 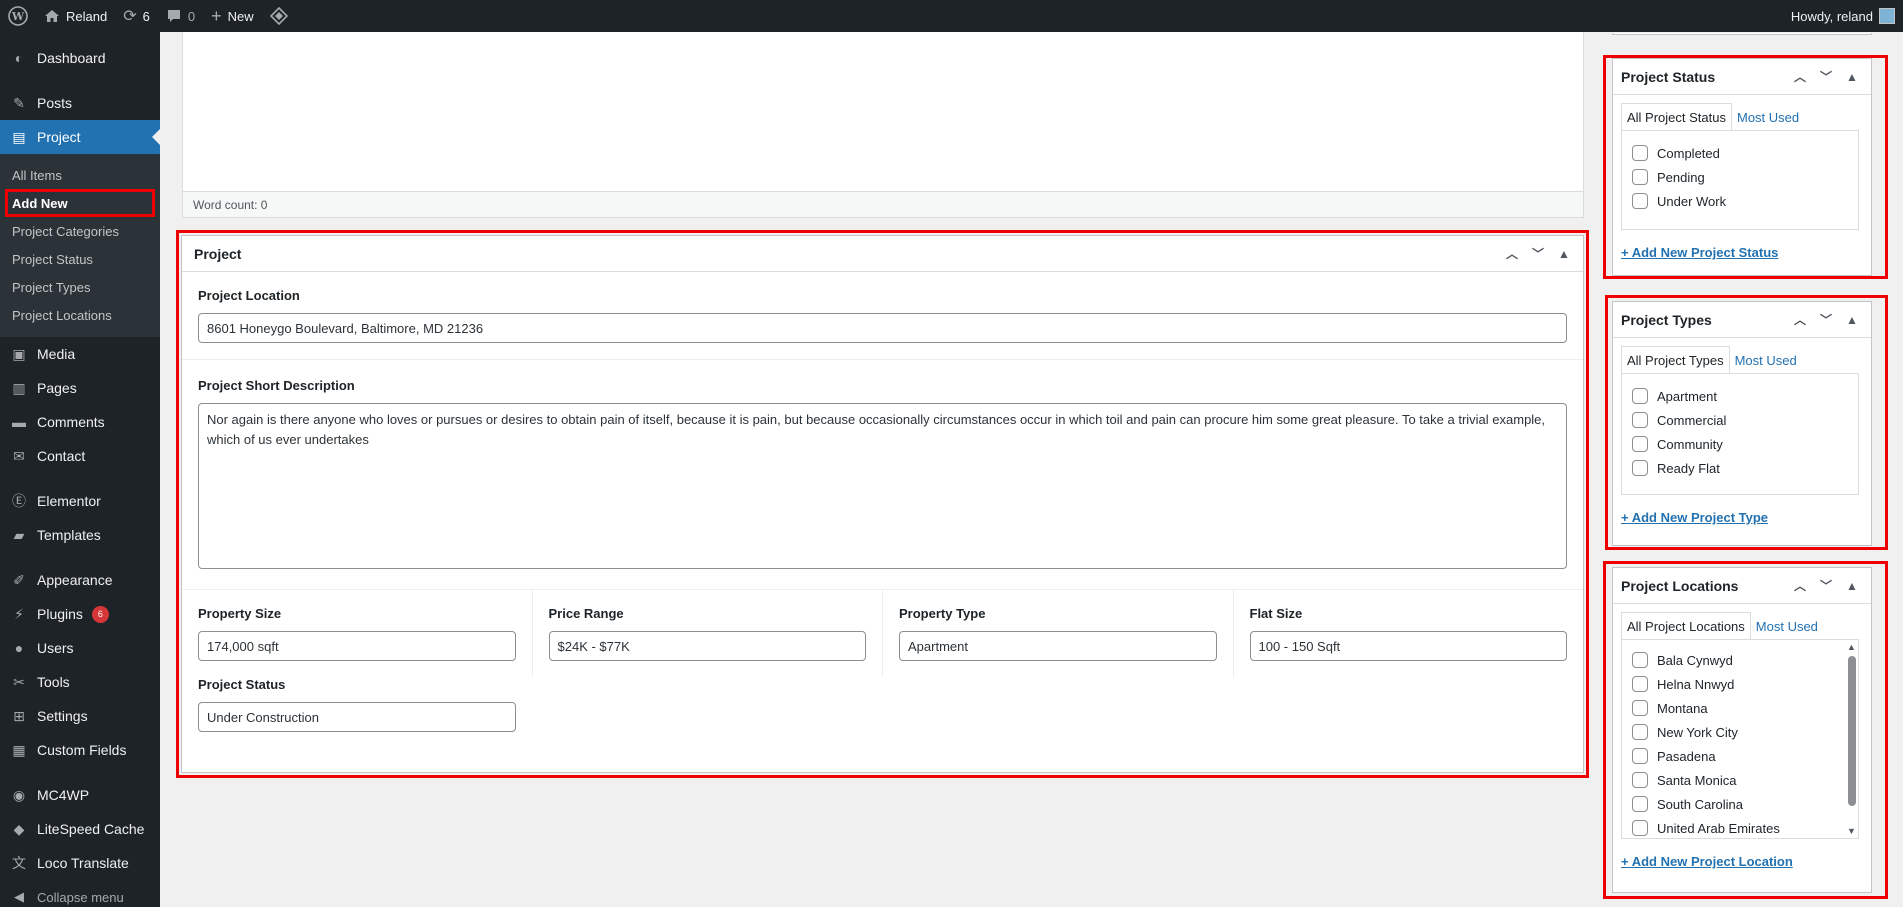 I want to click on collapse-menu-button: ◀ Collapse menu, so click(x=80, y=893).